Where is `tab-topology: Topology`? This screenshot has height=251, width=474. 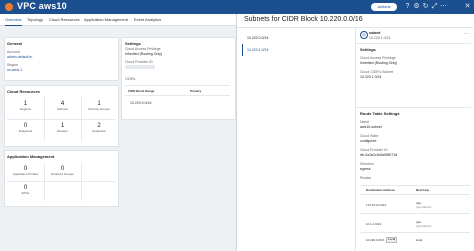 tab-topology: Topology is located at coordinates (35, 19).